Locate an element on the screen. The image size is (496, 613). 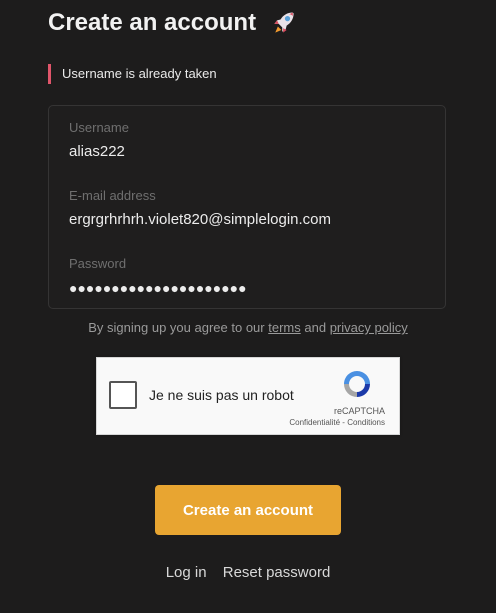
password-input: ●●●●●●●●●●●●●●●●●●●●● is located at coordinates (249, 288).